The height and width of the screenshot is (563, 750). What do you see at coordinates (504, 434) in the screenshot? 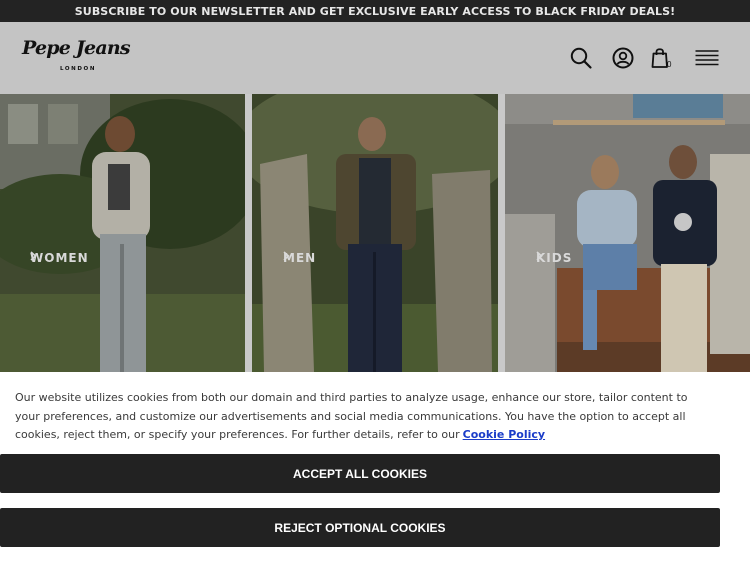
I see `cookie-policy-link: Cookie Policy` at bounding box center [504, 434].